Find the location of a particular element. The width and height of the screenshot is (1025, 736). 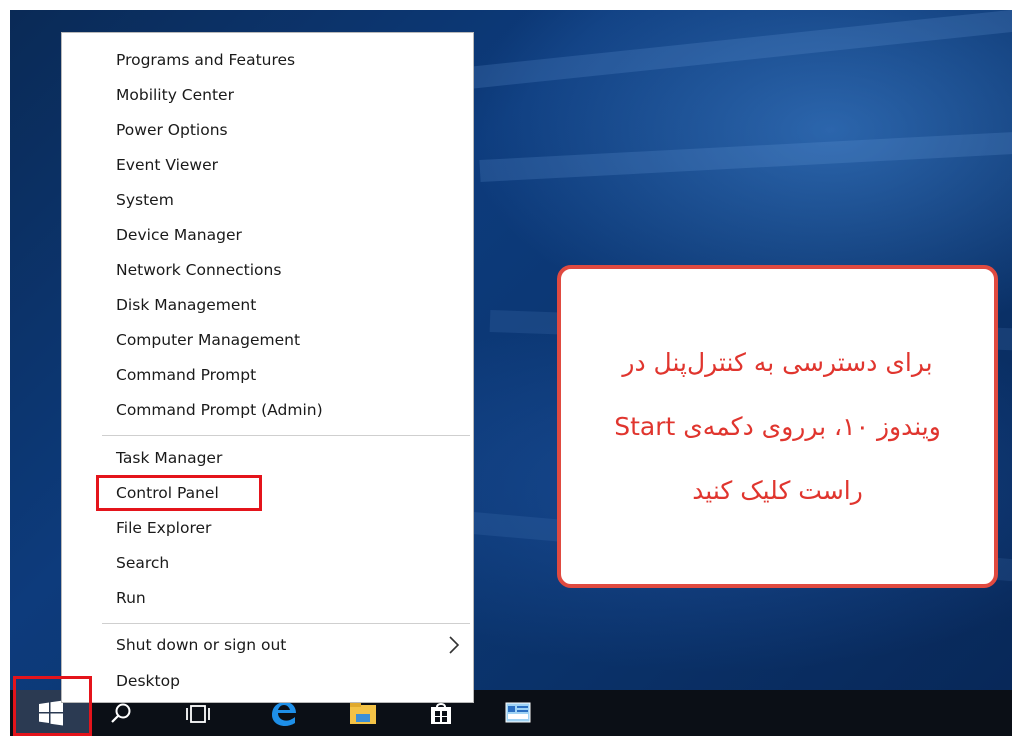

menu-item-power-options: Power Options is located at coordinates (172, 130).